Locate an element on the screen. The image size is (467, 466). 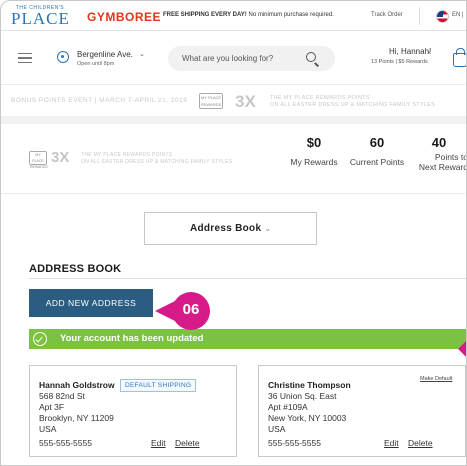
success-message: Your account has been updated is located at coordinates (132, 338).